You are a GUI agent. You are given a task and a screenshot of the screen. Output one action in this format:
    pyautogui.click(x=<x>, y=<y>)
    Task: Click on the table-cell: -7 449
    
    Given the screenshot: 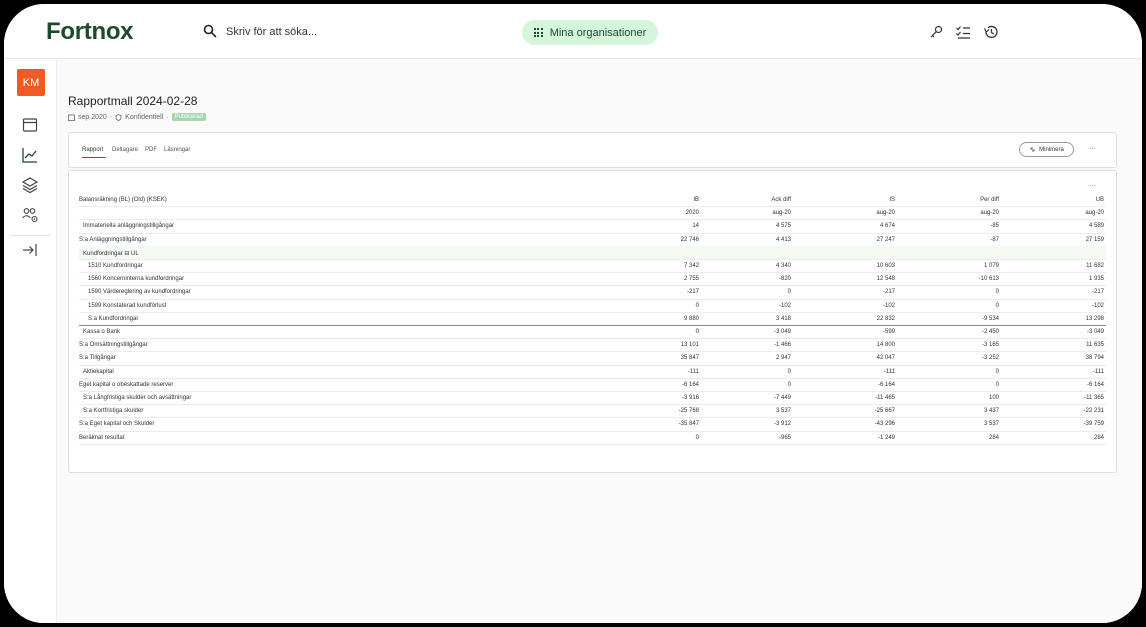 What is the action you would take?
    pyautogui.click(x=782, y=398)
    